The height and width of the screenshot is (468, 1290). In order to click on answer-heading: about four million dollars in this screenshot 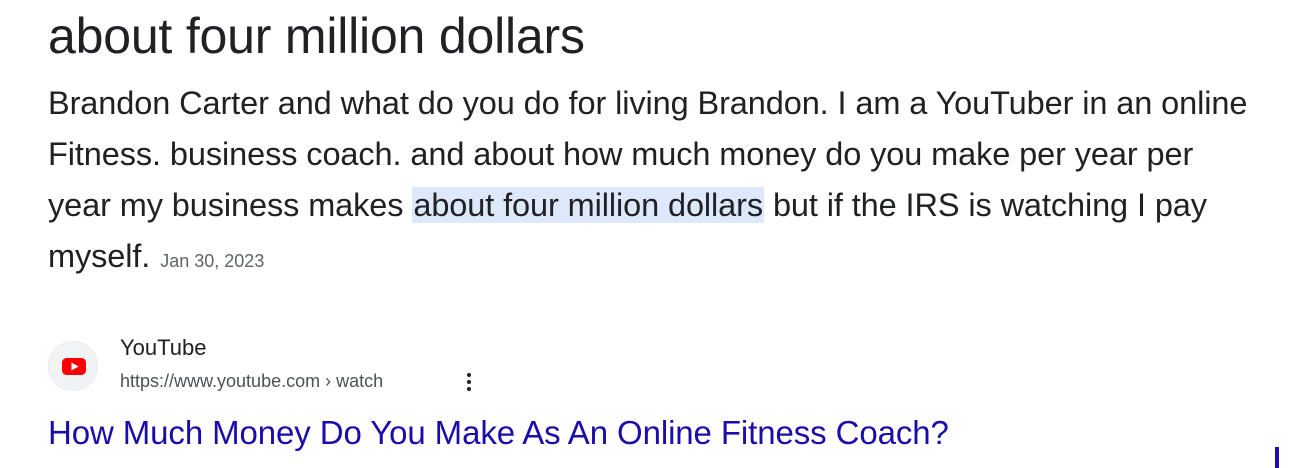, I will do `click(316, 36)`.